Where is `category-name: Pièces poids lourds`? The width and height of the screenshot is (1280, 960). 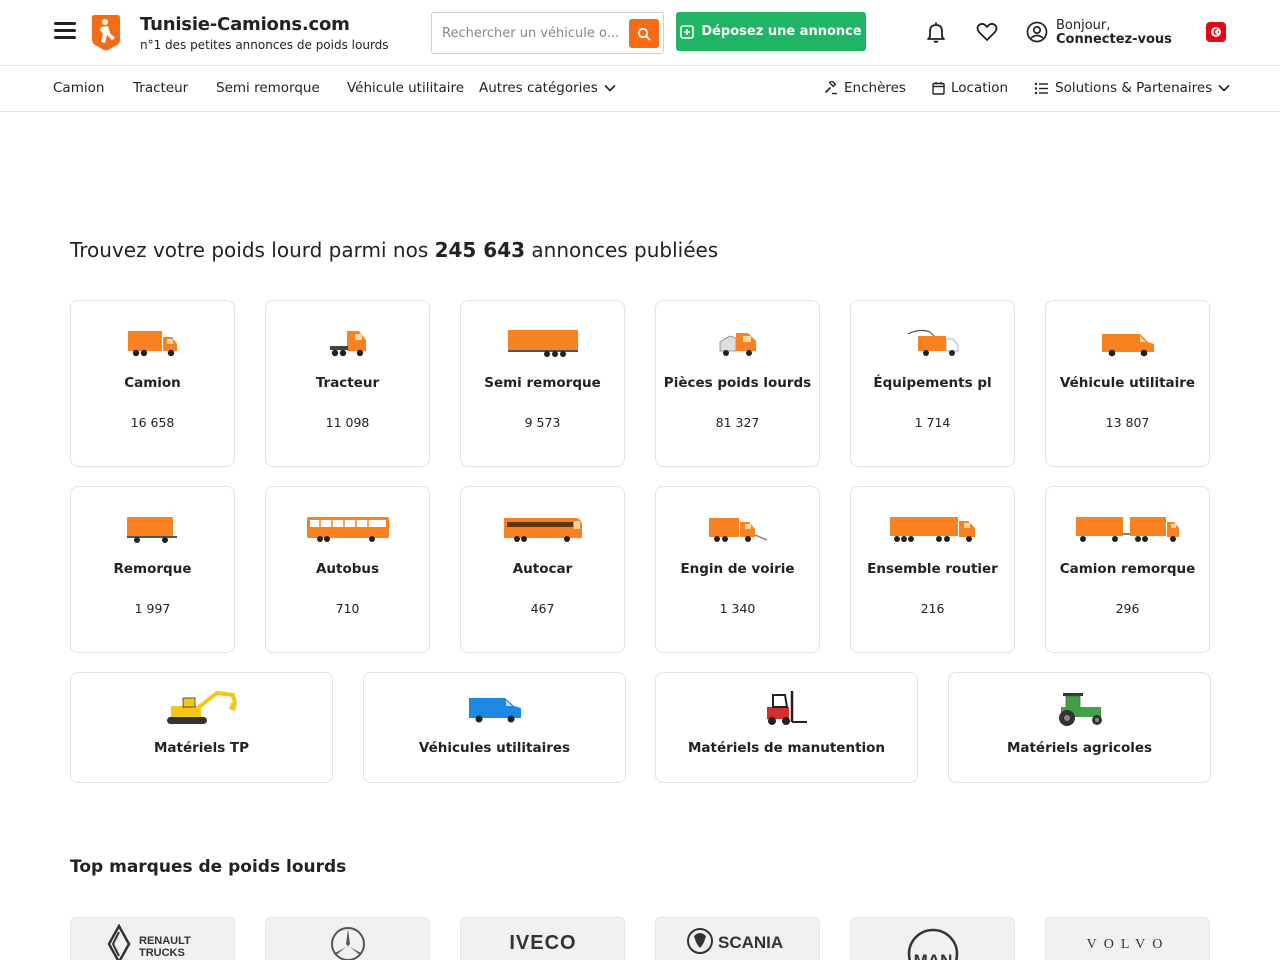
category-name: Pièces poids lourds is located at coordinates (737, 383).